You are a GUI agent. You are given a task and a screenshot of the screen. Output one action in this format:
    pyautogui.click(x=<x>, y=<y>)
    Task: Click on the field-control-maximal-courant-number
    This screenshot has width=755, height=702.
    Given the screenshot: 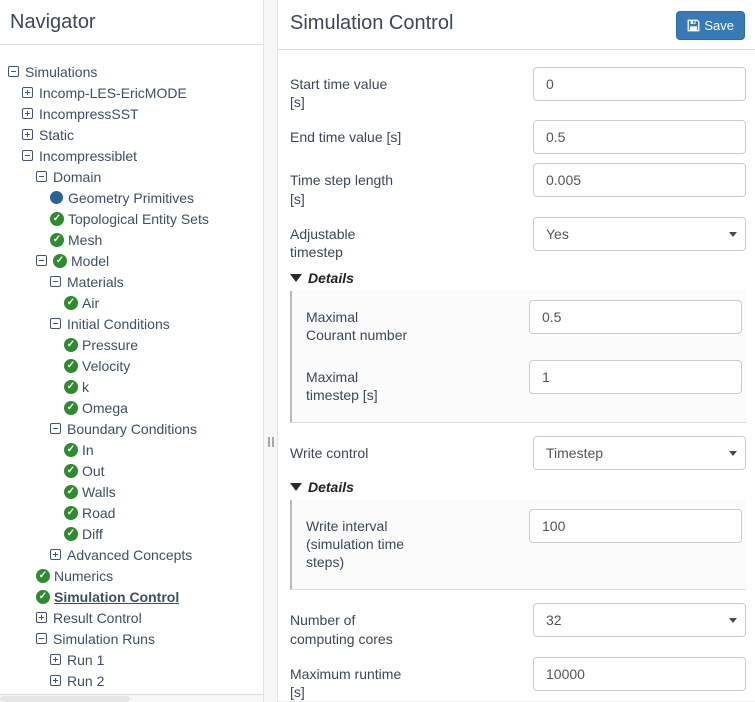 What is the action you would take?
    pyautogui.click(x=635, y=317)
    